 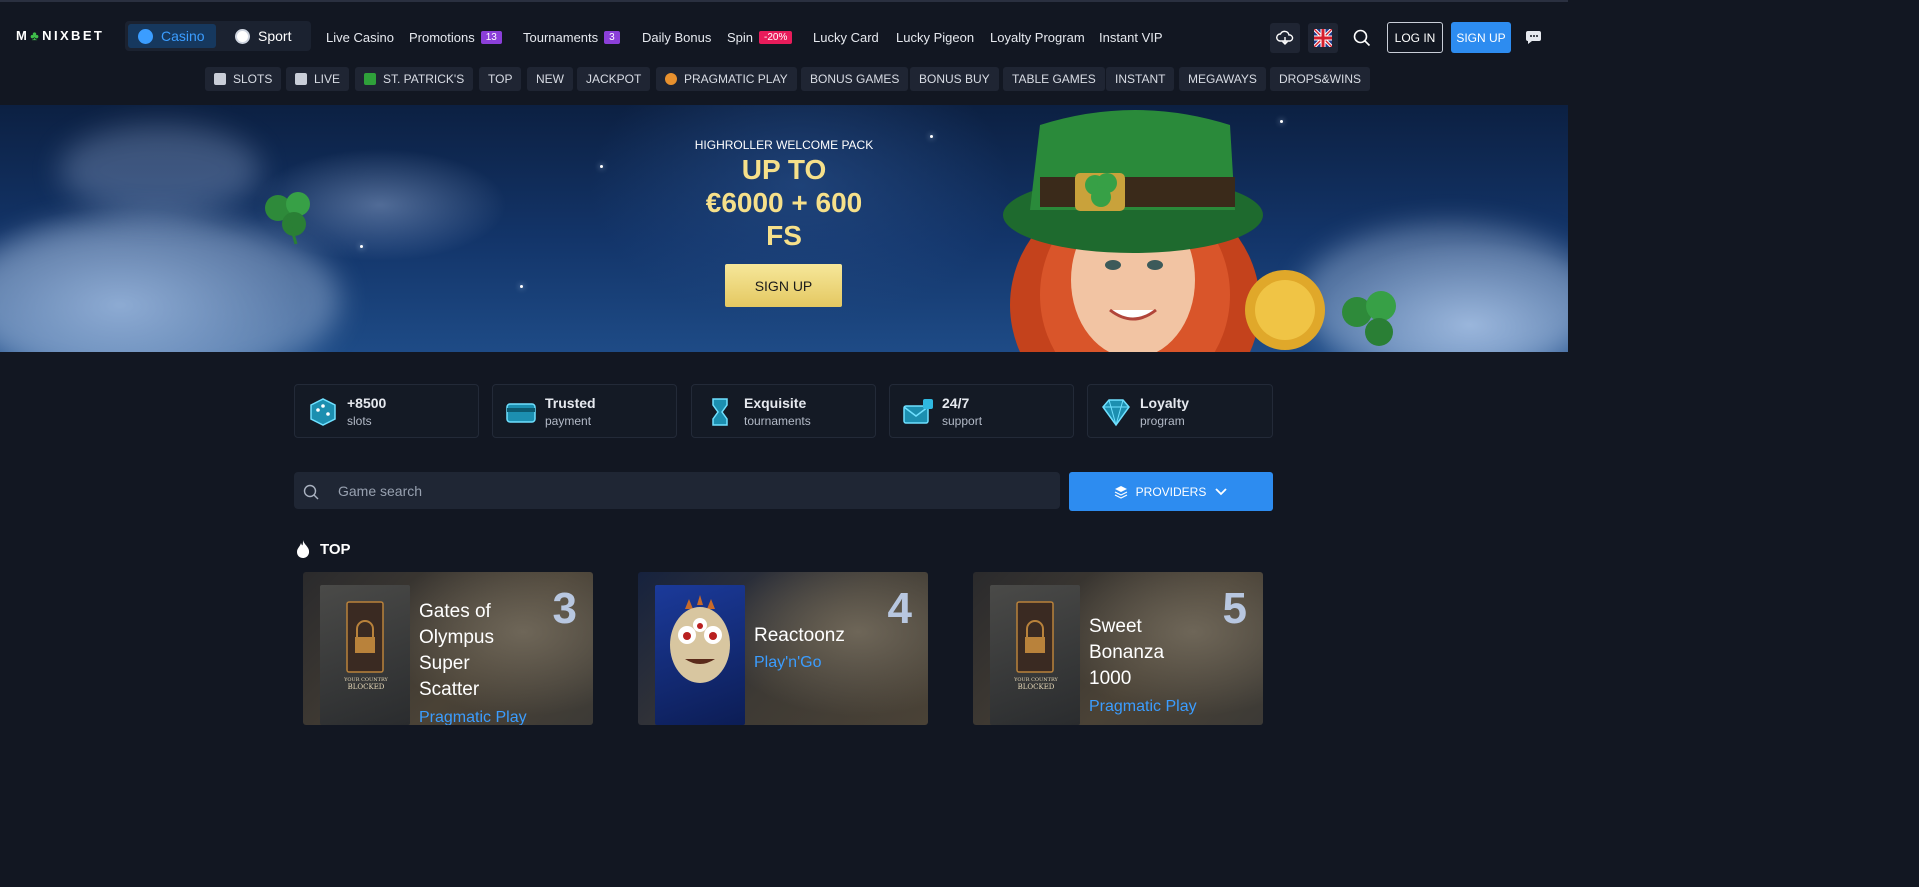 I want to click on category-bonus-buy: BONUS BUY, so click(x=954, y=79).